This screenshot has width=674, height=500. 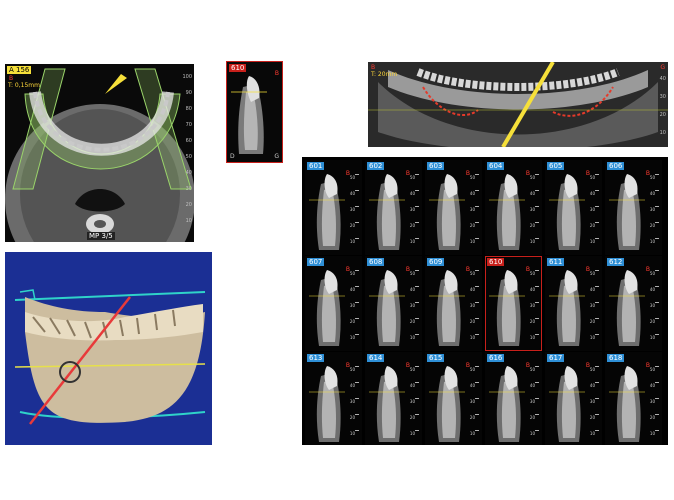 What do you see at coordinates (662, 97) in the screenshot?
I see `panoramic-ruler-label: 30` at bounding box center [662, 97].